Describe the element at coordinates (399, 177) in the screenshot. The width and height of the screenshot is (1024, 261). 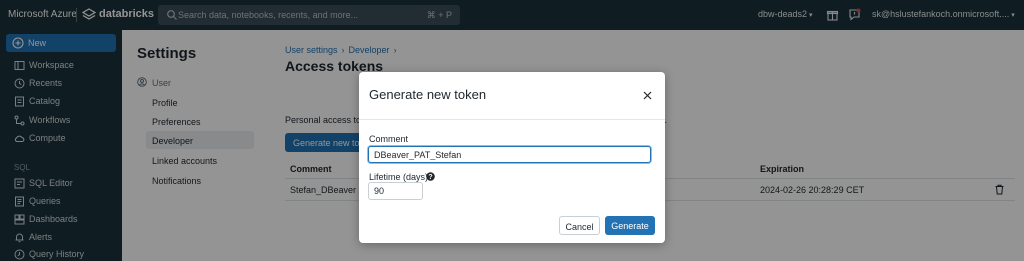
I see `lifetime-label: Lifetime (days)` at that location.